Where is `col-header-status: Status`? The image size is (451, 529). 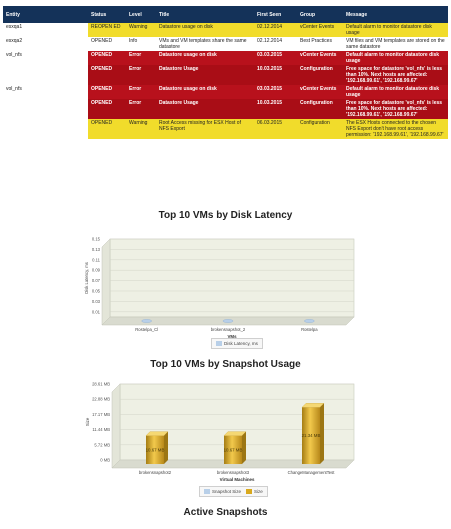
col-header-status: Status is located at coordinates (107, 14).